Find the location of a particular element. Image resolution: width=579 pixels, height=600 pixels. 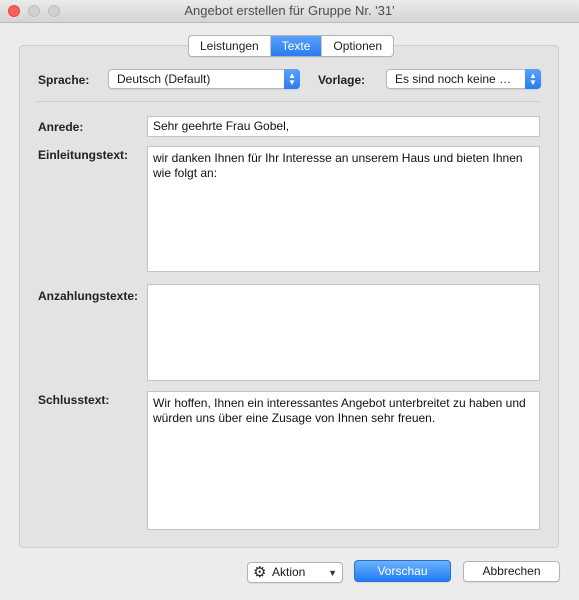

language-popup: Deutsch (Default) ▲ ▼ is located at coordinates (204, 79).